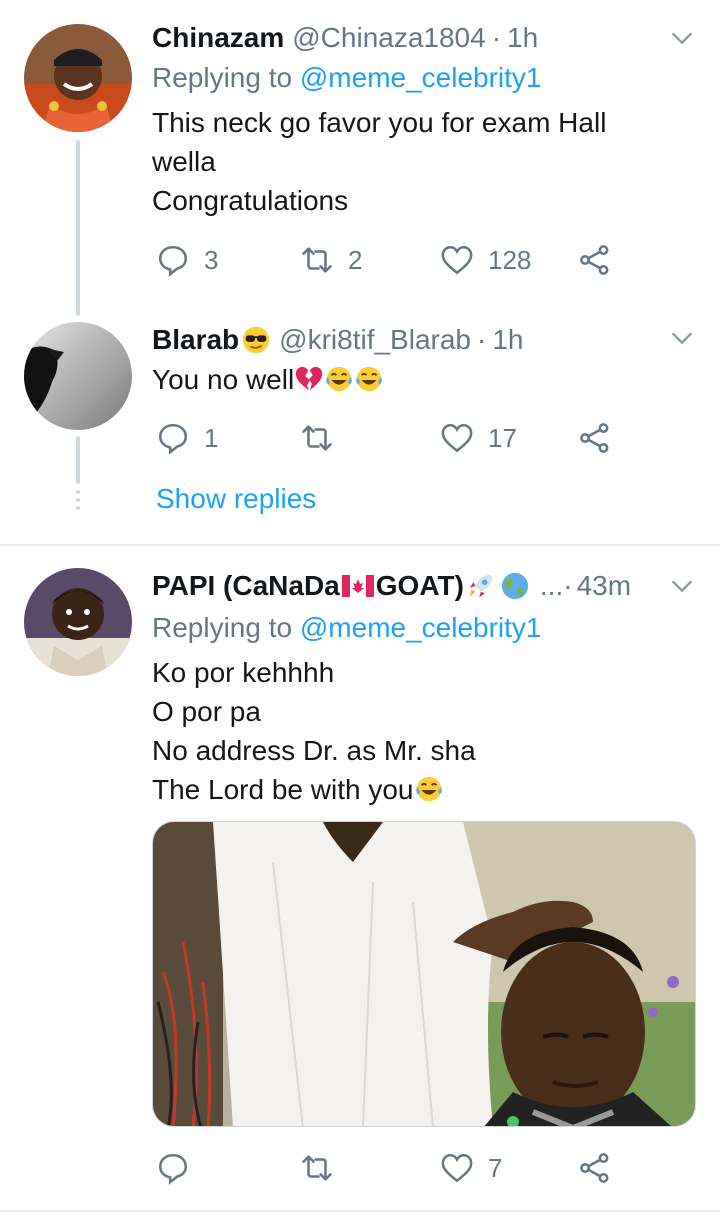 The height and width of the screenshot is (1218, 720). I want to click on reply-button, so click(180, 1168).